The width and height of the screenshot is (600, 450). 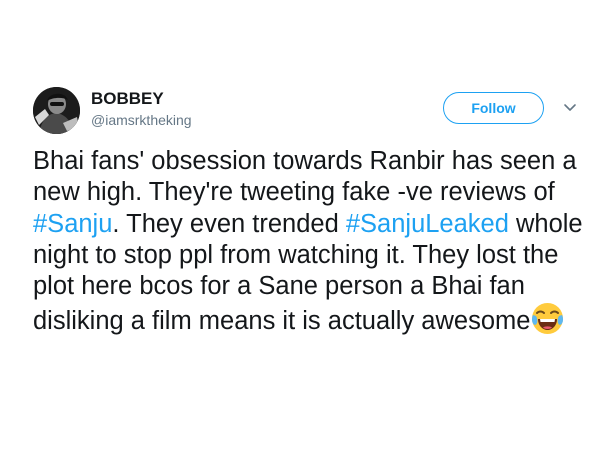 I want to click on avatar, so click(x=56, y=110).